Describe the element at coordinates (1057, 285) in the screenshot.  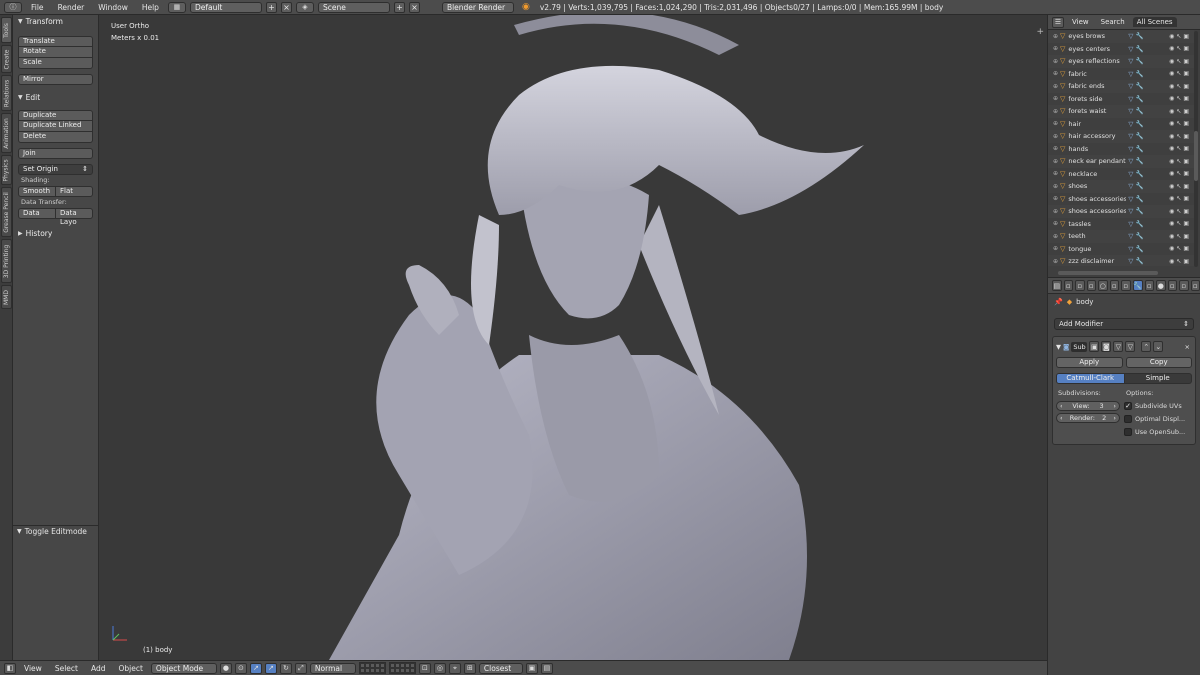
I see `properties-editor-icon: ▤` at that location.